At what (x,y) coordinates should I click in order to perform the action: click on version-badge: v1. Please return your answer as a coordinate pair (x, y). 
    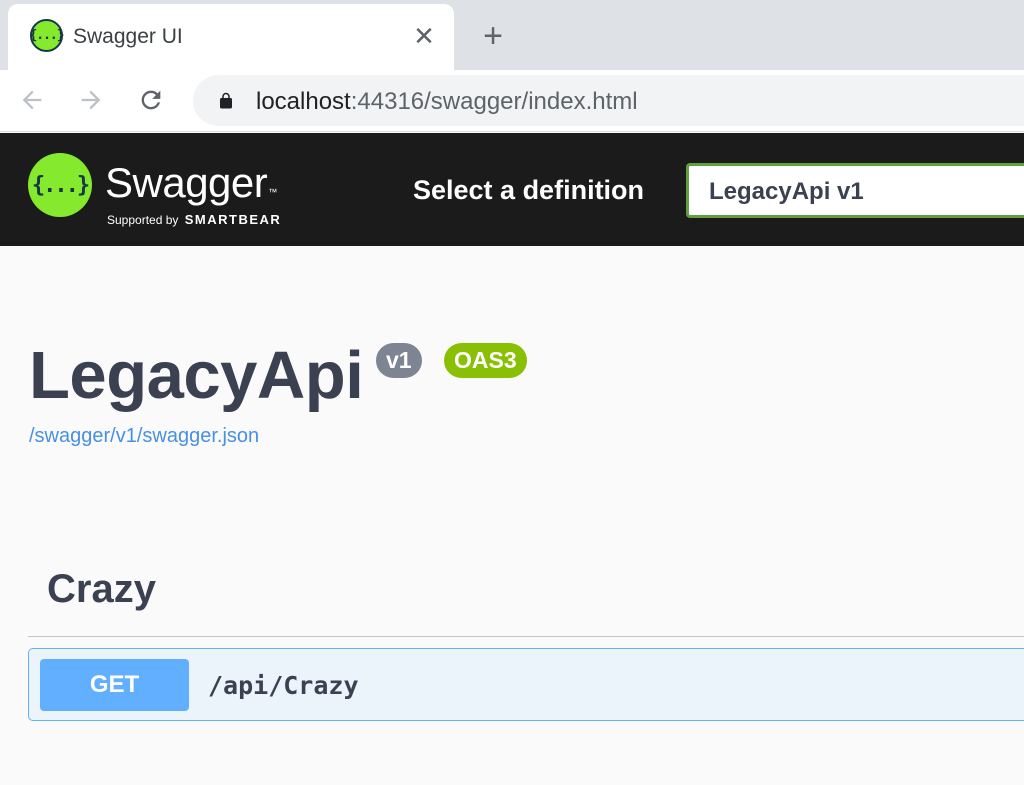
    Looking at the image, I should click on (399, 360).